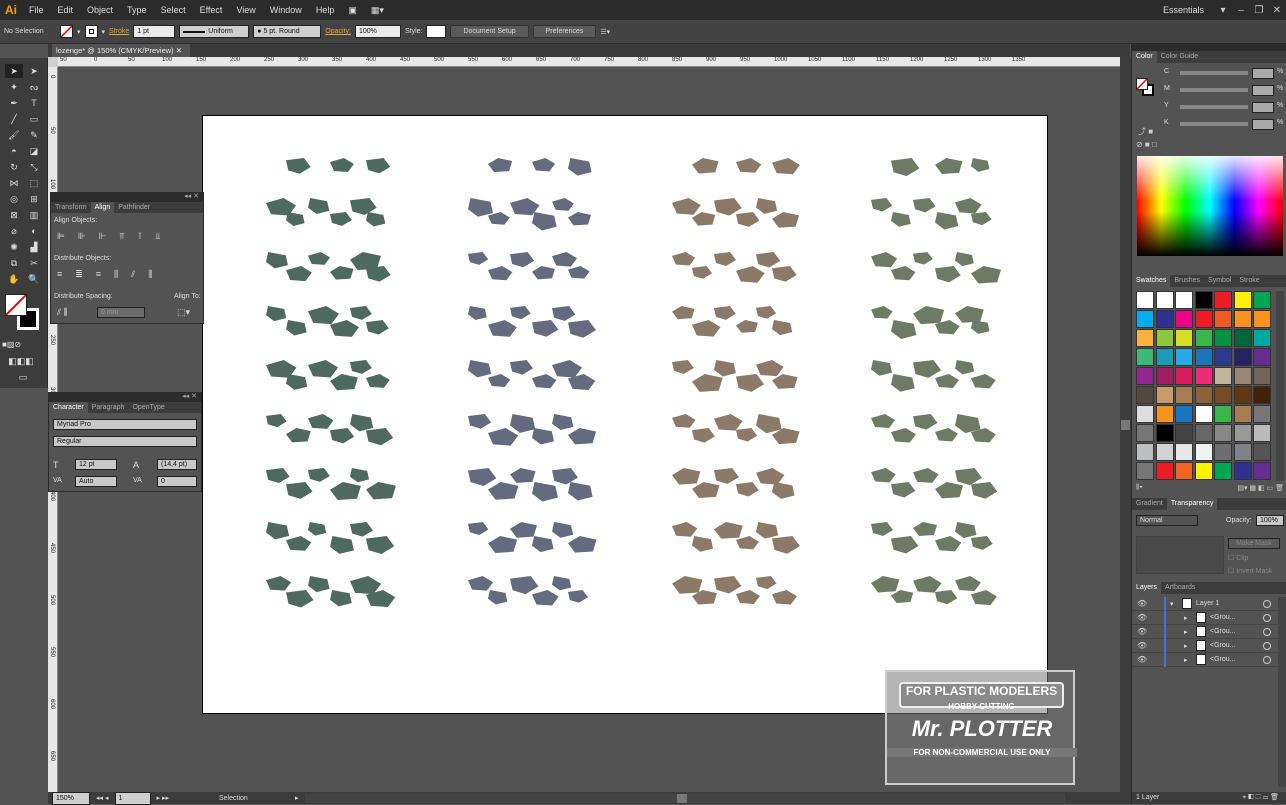  Describe the element at coordinates (132, 798) in the screenshot. I see `artboard-navigation: 1` at that location.